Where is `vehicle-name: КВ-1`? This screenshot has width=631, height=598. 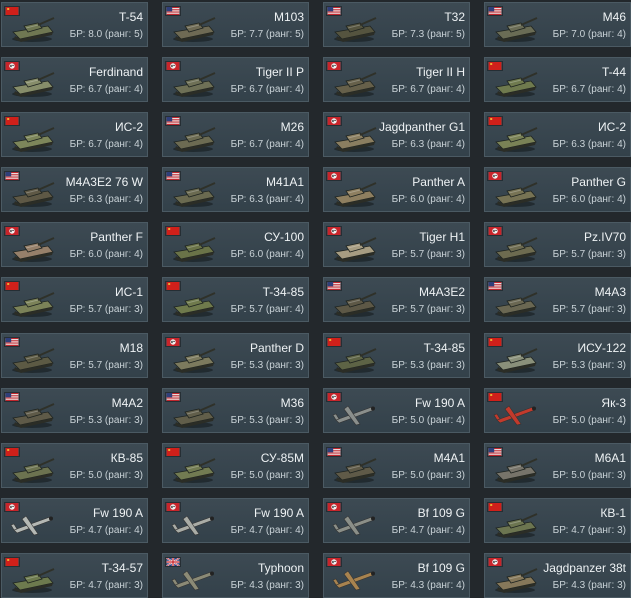 vehicle-name: КВ-1 is located at coordinates (613, 512).